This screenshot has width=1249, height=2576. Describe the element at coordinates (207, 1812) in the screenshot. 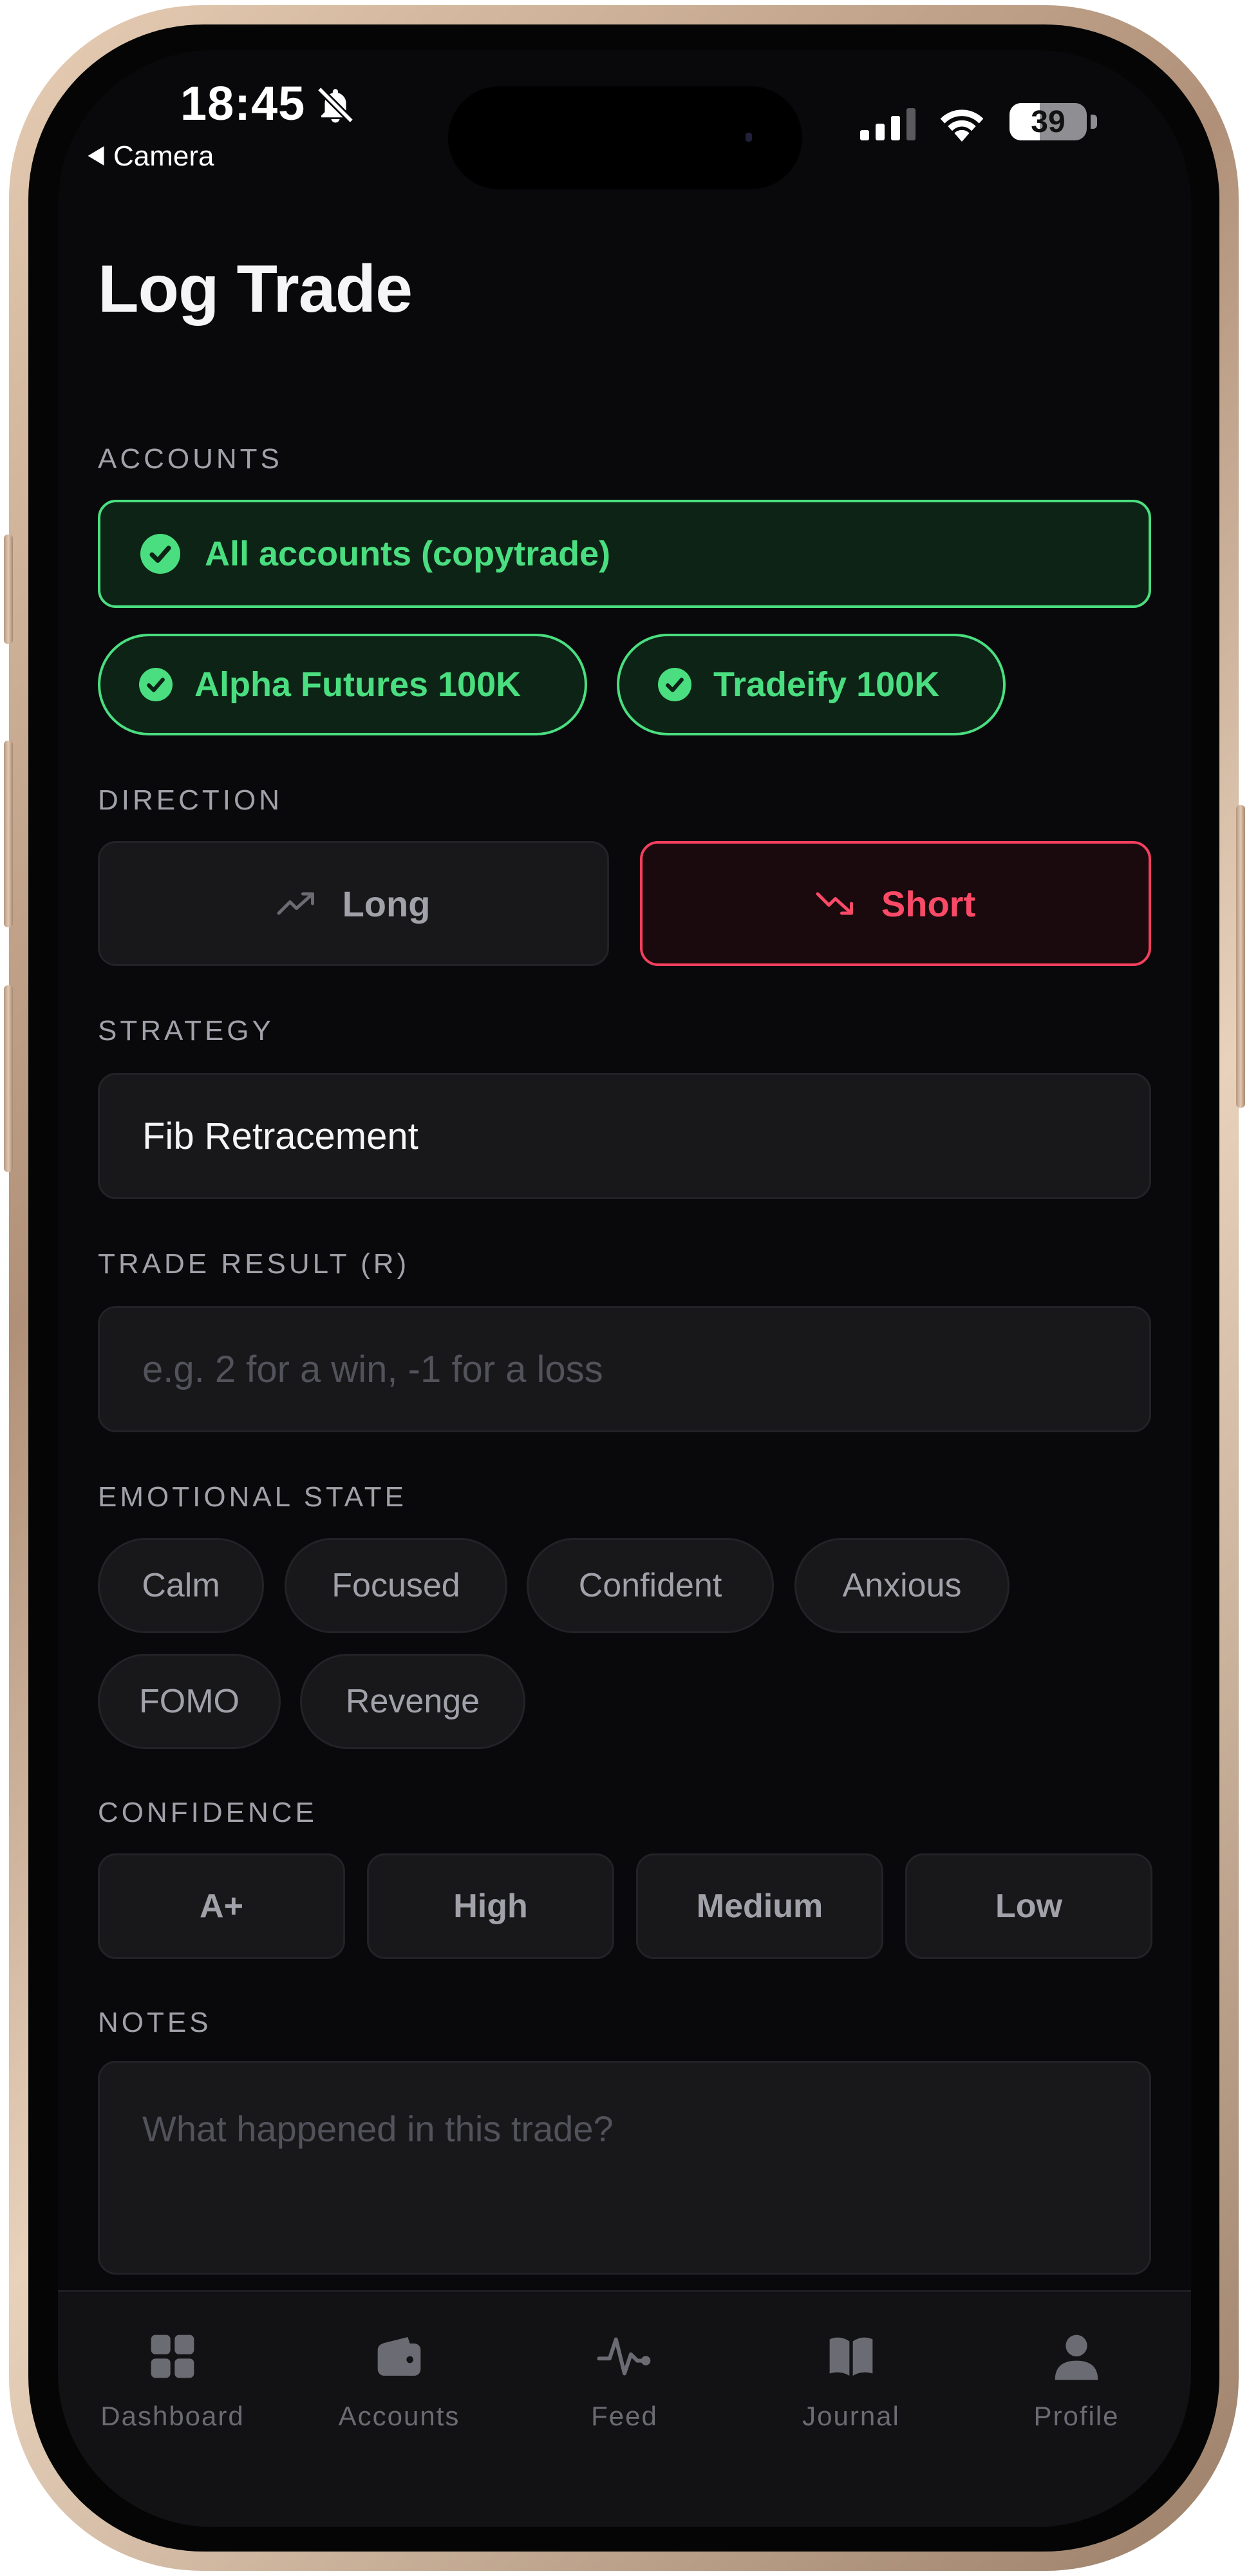

I see `confidence-label: CONFIDENCE` at that location.